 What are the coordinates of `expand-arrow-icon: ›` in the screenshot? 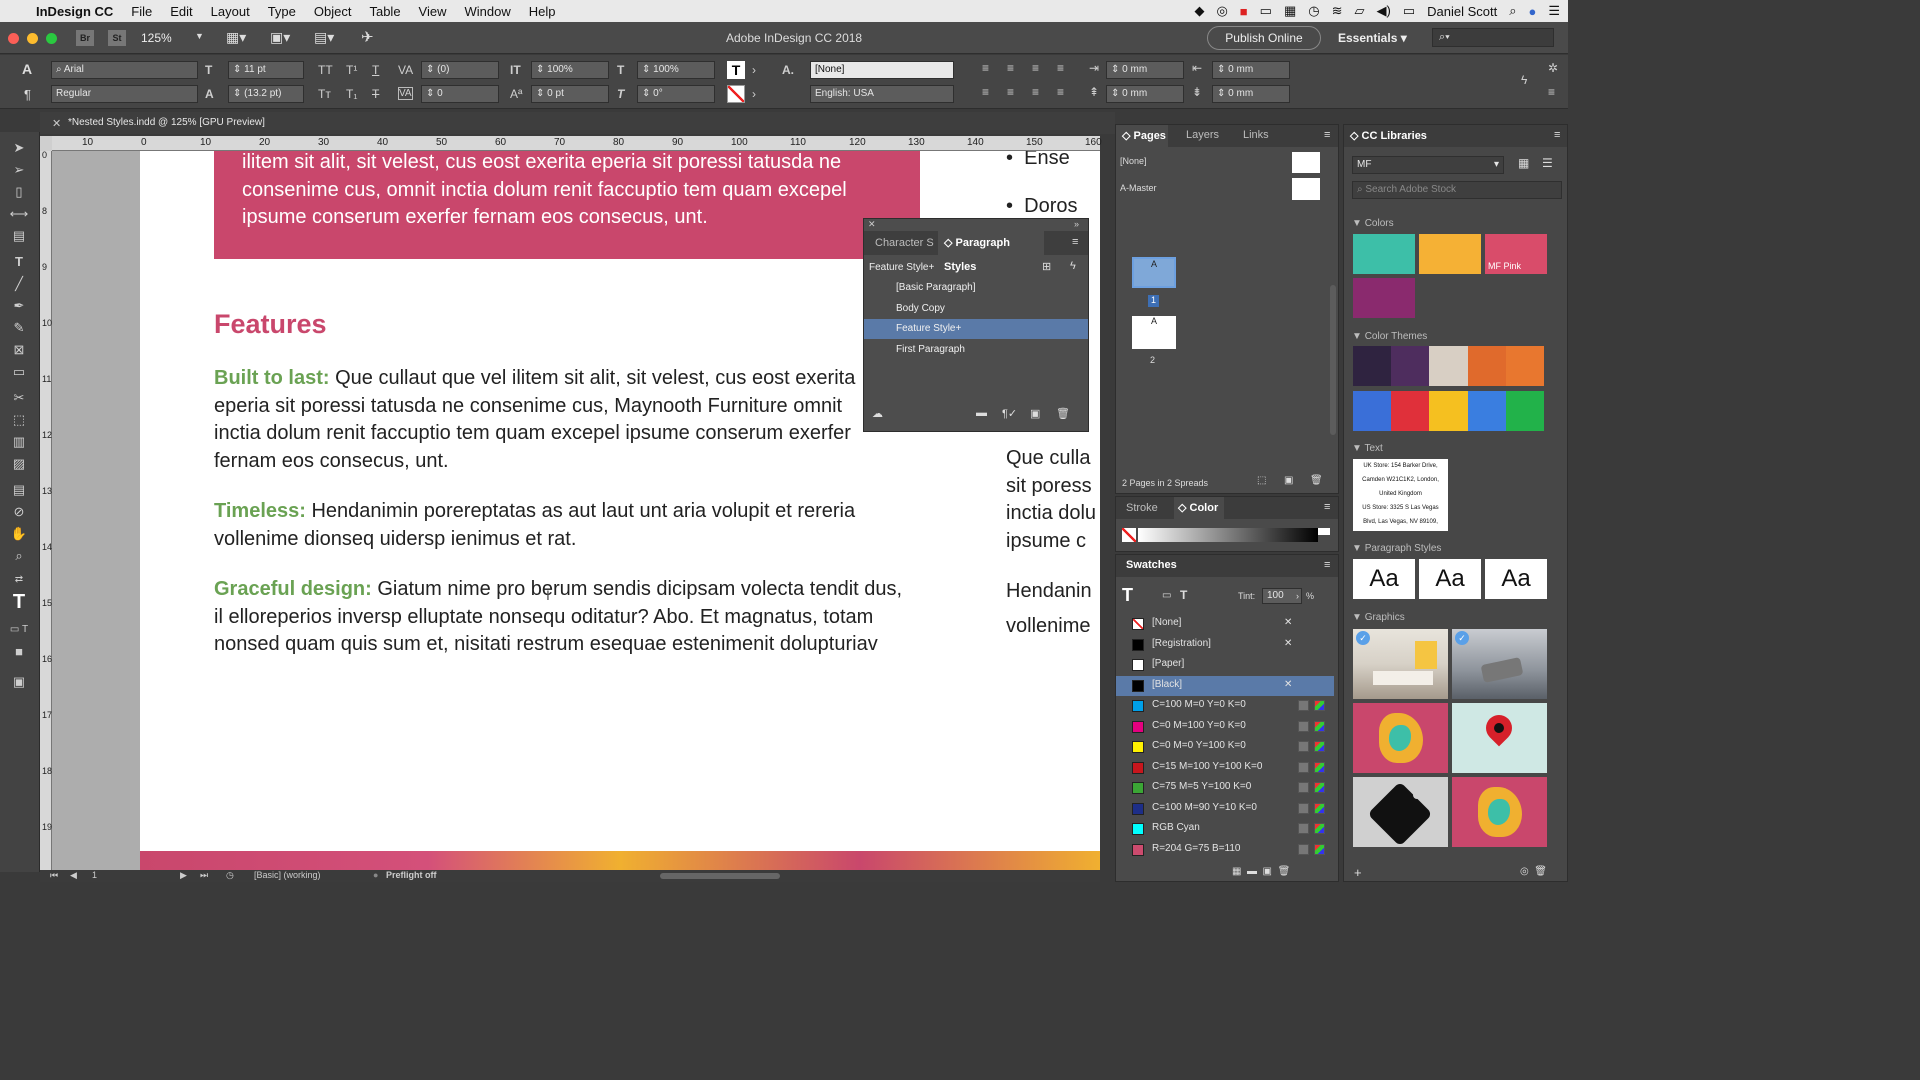 It's located at (754, 70).